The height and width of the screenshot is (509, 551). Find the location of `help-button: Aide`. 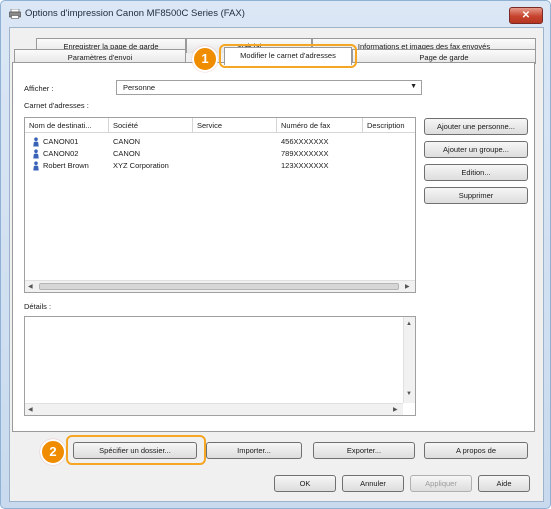

help-button: Aide is located at coordinates (504, 483).